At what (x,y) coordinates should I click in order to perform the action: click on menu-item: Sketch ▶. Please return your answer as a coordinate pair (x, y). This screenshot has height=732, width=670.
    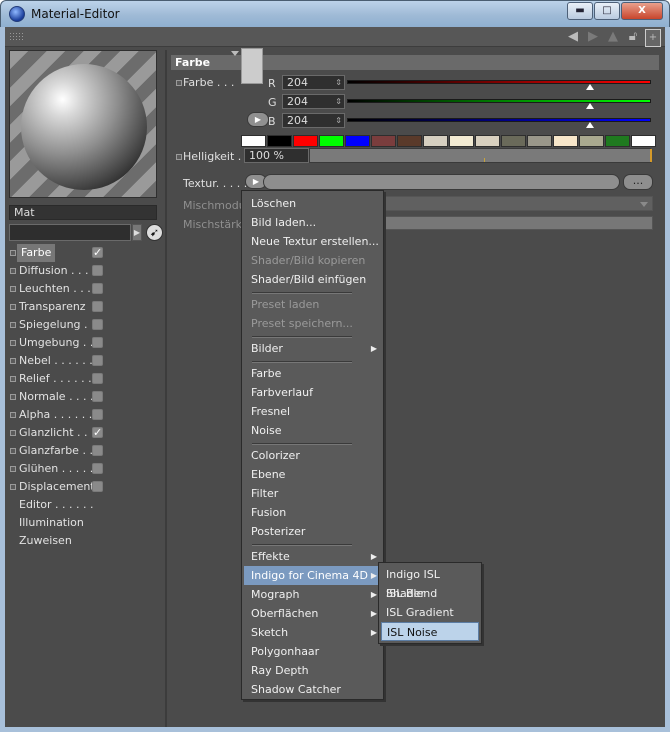
    Looking at the image, I should click on (312, 632).